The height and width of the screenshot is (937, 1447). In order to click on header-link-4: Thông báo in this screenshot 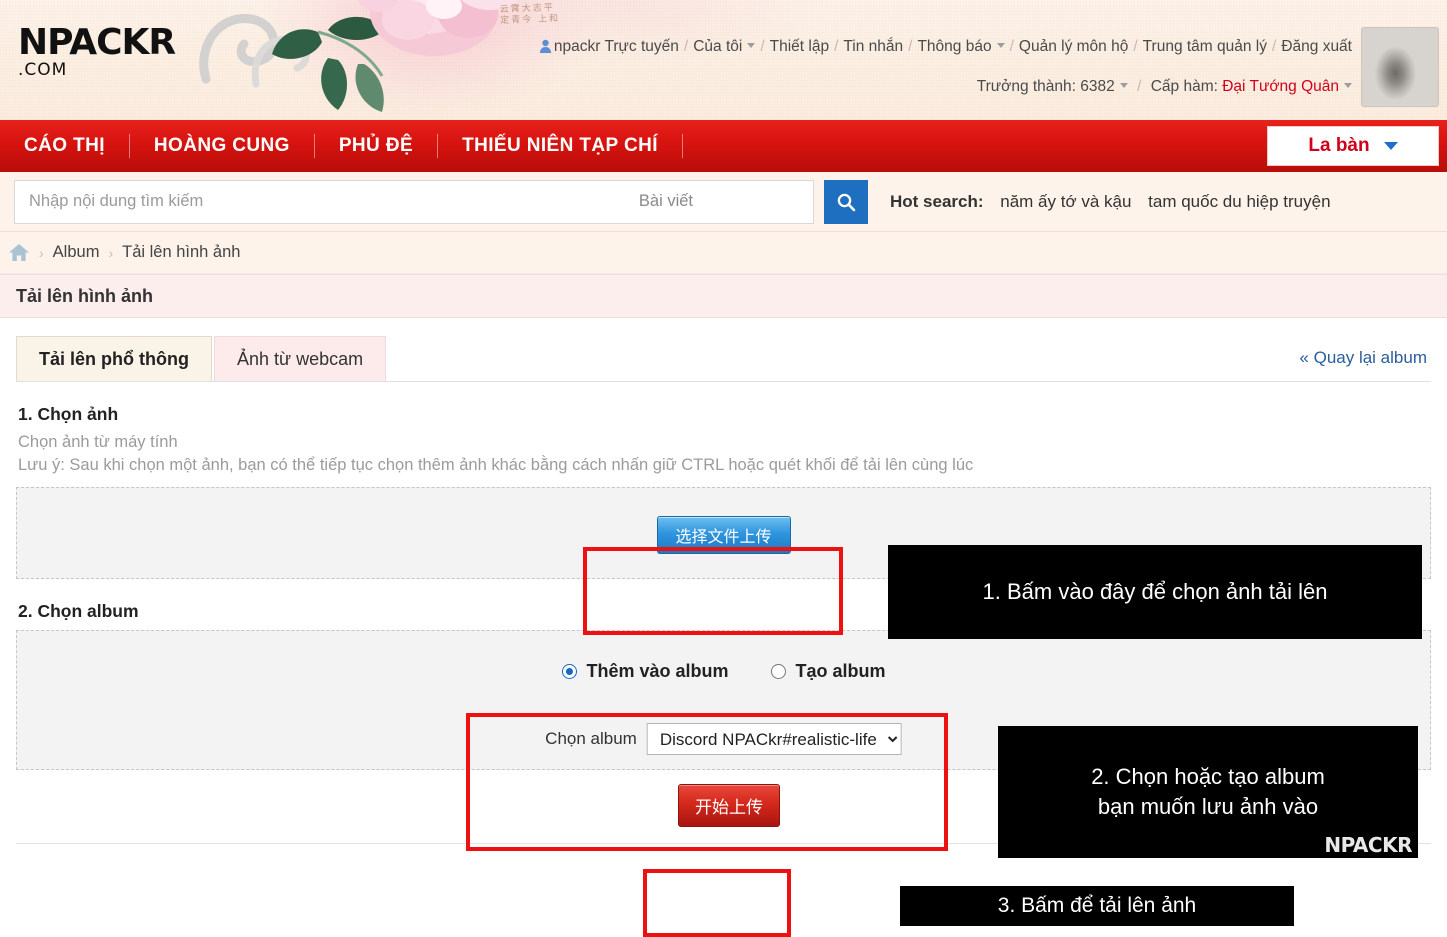, I will do `click(954, 46)`.